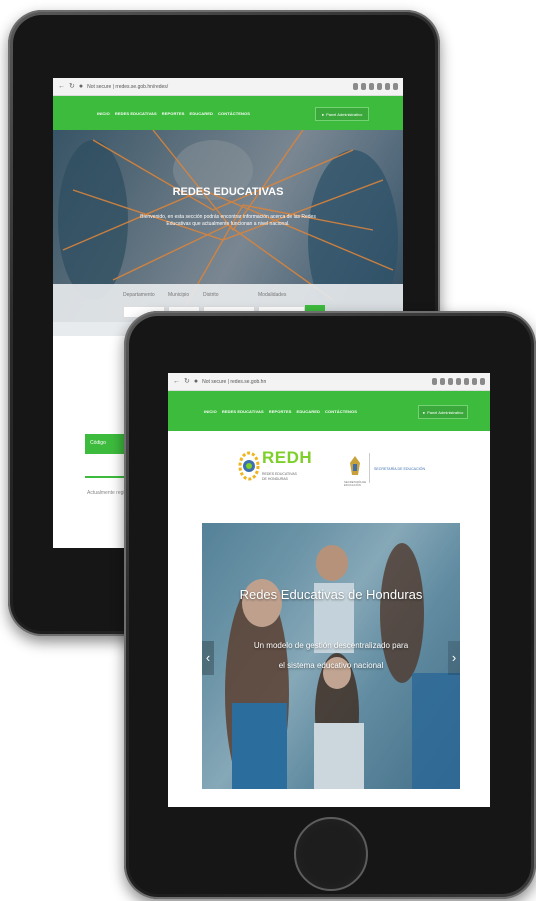 Image resolution: width=536 pixels, height=901 pixels. What do you see at coordinates (331, 854) in the screenshot?
I see `home-button` at bounding box center [331, 854].